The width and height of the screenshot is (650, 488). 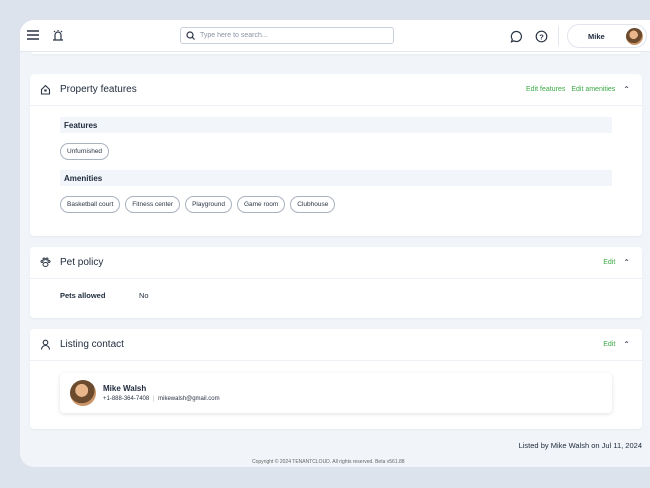 I want to click on edit-features-link: Edit features, so click(x=545, y=89).